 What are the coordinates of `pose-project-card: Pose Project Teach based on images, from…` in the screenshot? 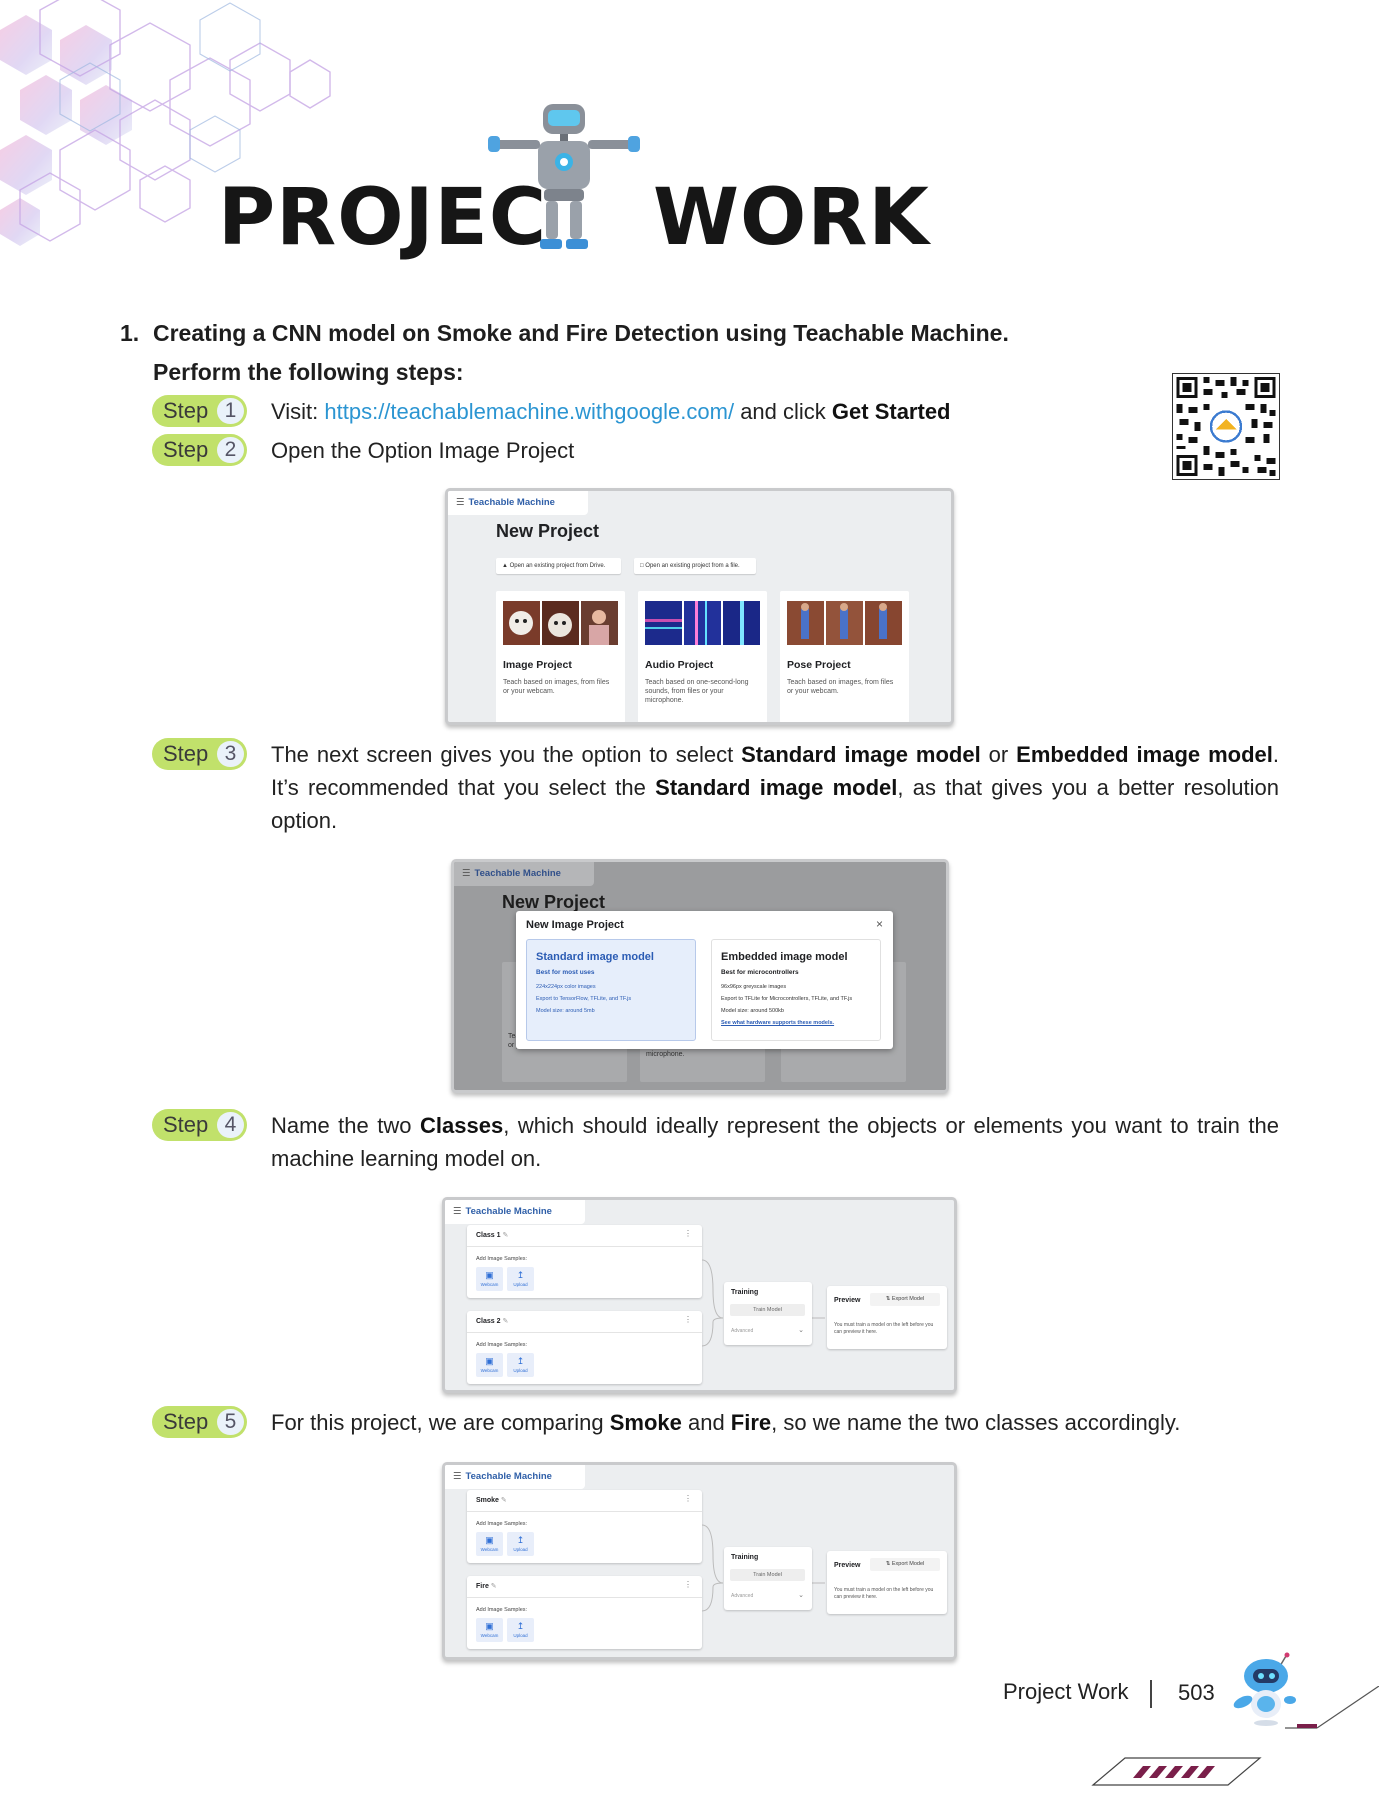 It's located at (844, 656).